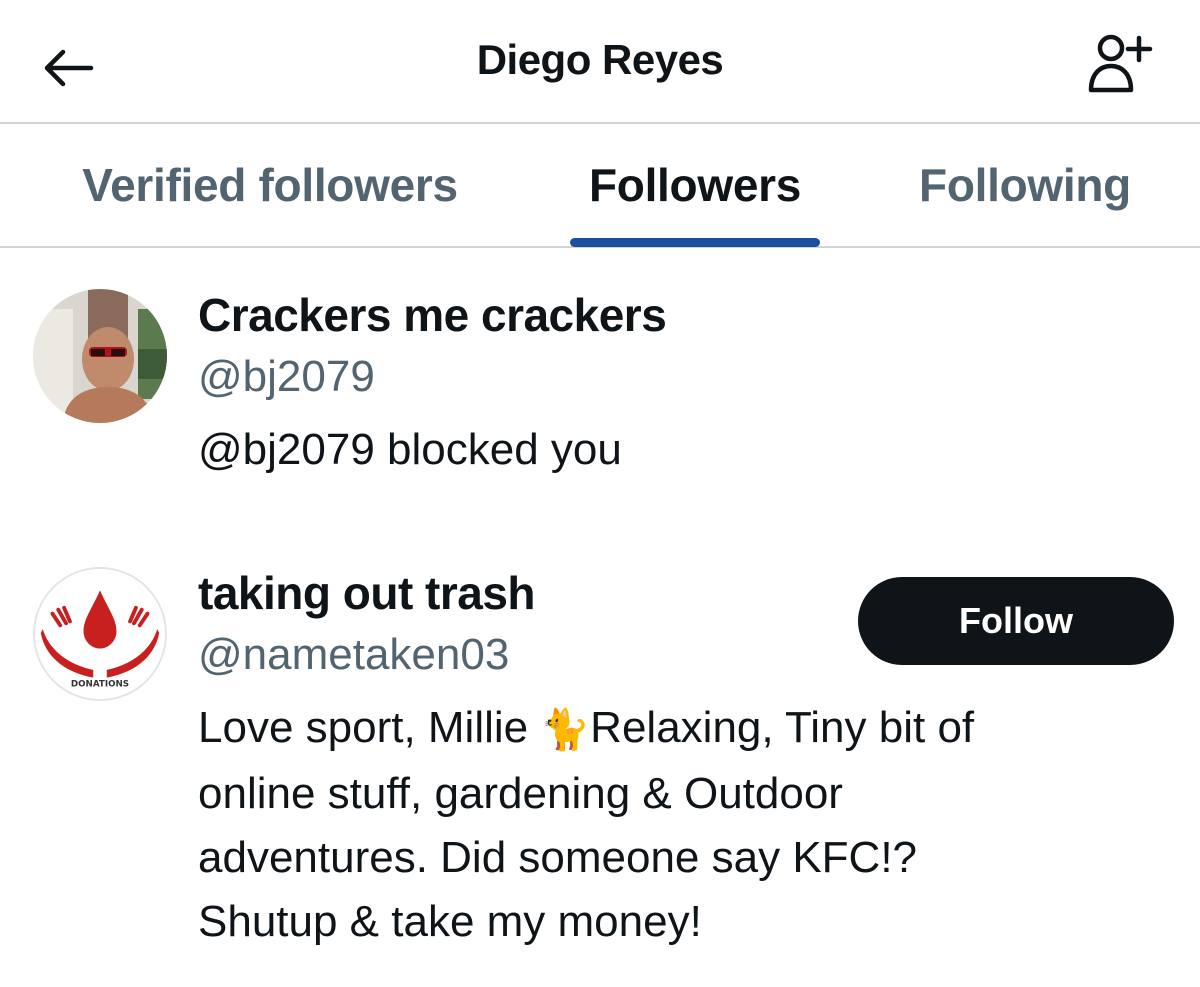 The width and height of the screenshot is (1200, 987). Describe the element at coordinates (695, 185) in the screenshot. I see `tab-followers: Followers` at that location.